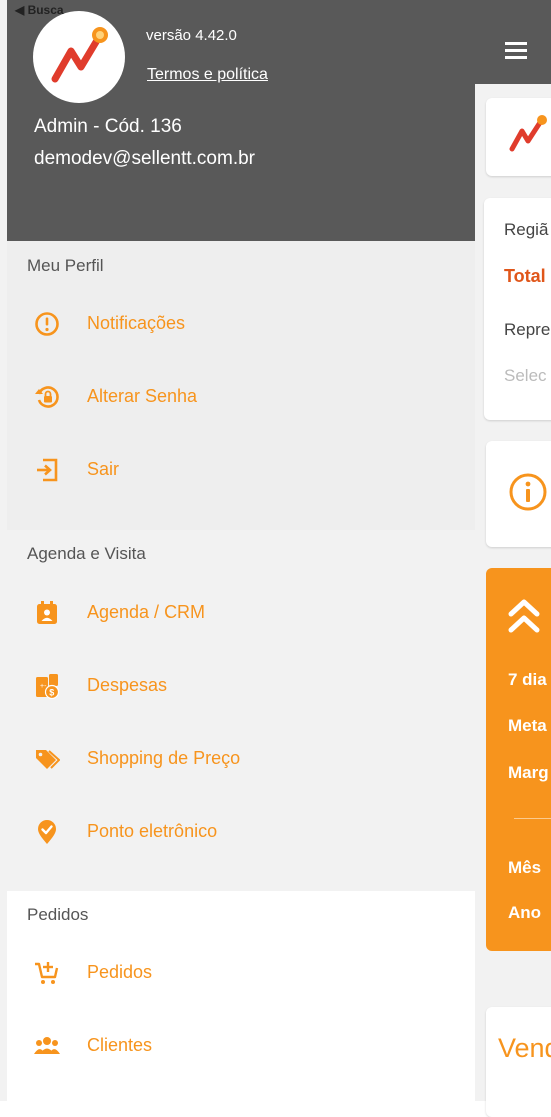 The width and height of the screenshot is (551, 1117). Describe the element at coordinates (152, 831) in the screenshot. I see `menu-item-label: Ponto eletrônico` at that location.